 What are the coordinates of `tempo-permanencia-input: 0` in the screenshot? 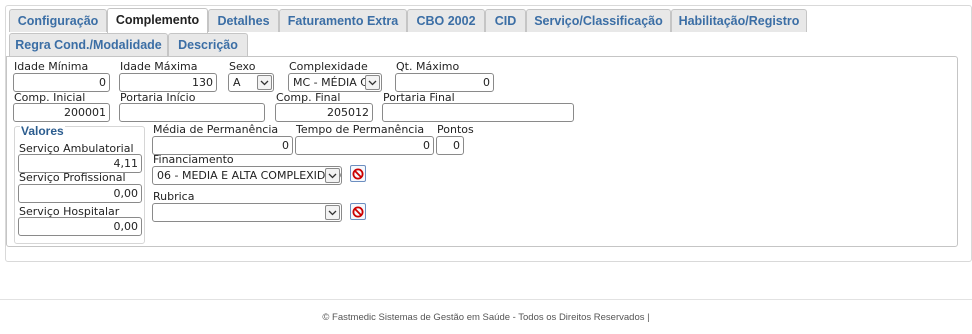 It's located at (364, 145).